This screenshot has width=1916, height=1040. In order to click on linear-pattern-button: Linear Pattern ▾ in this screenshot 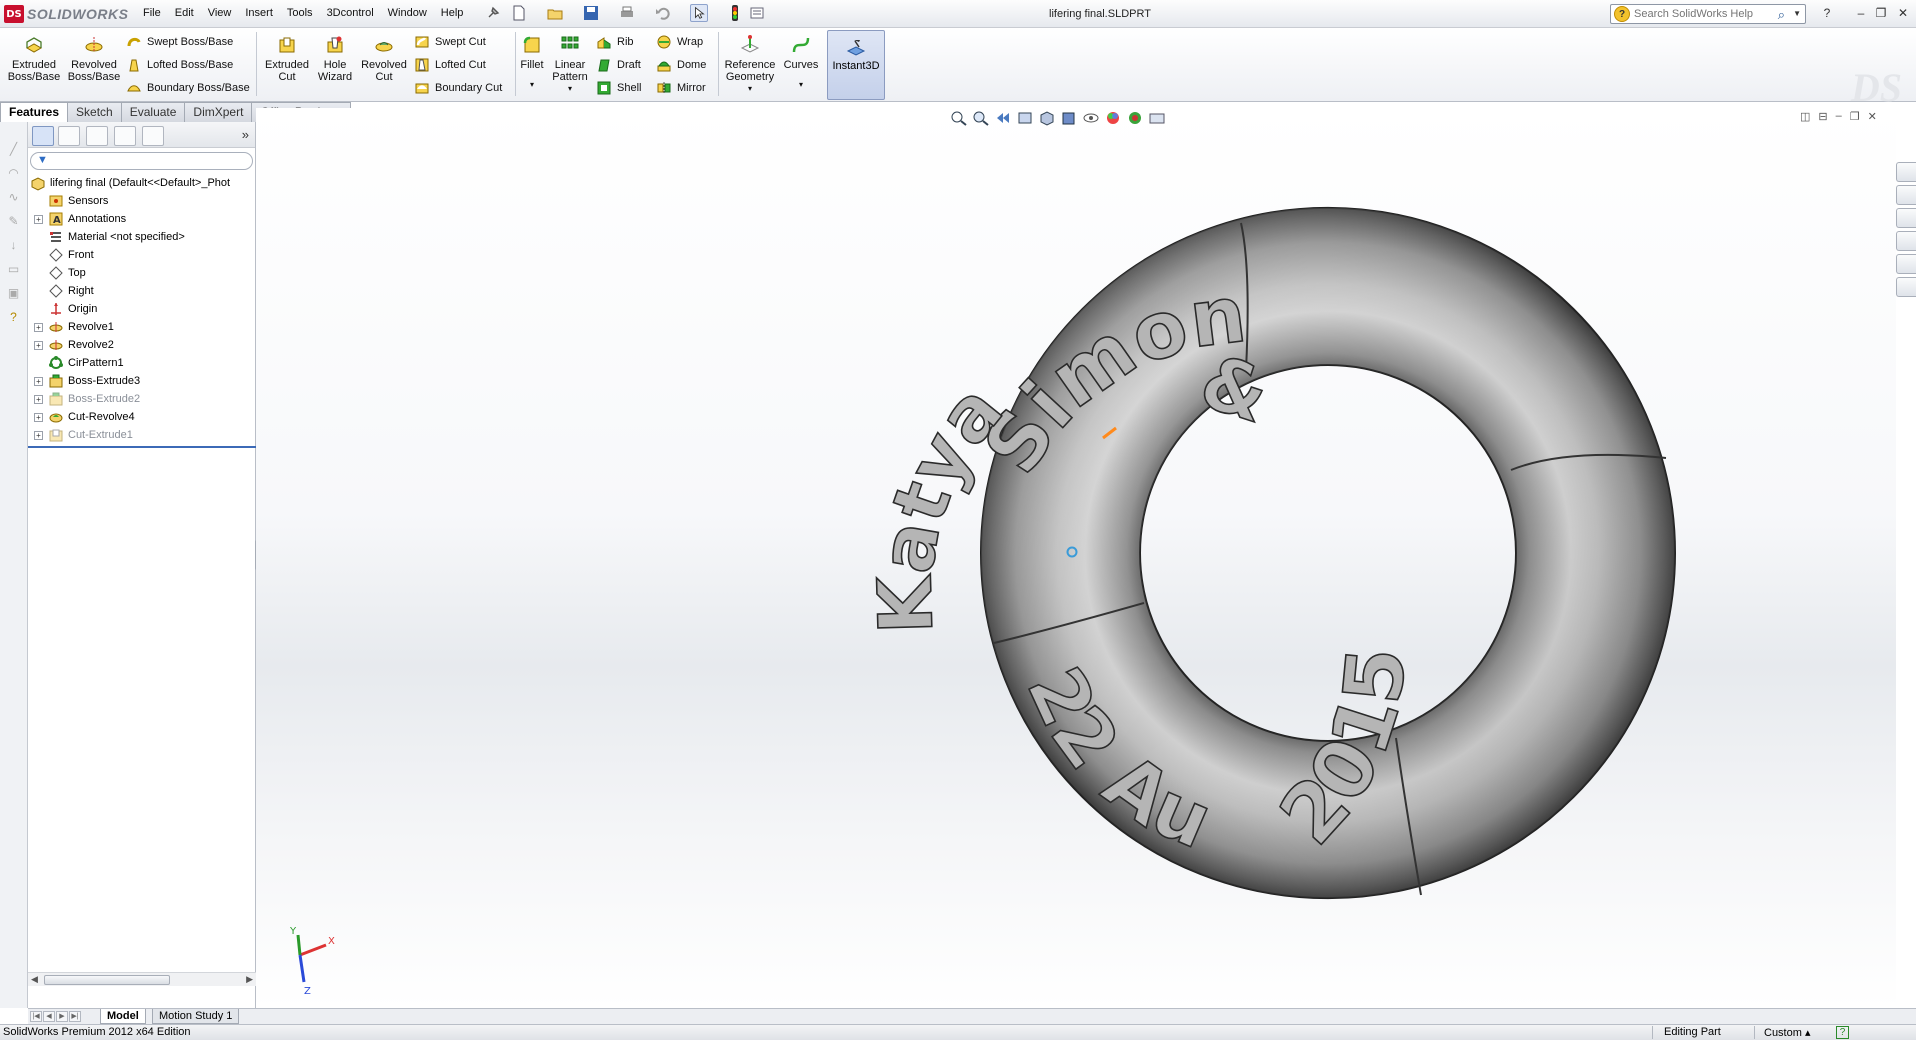, I will do `click(570, 64)`.